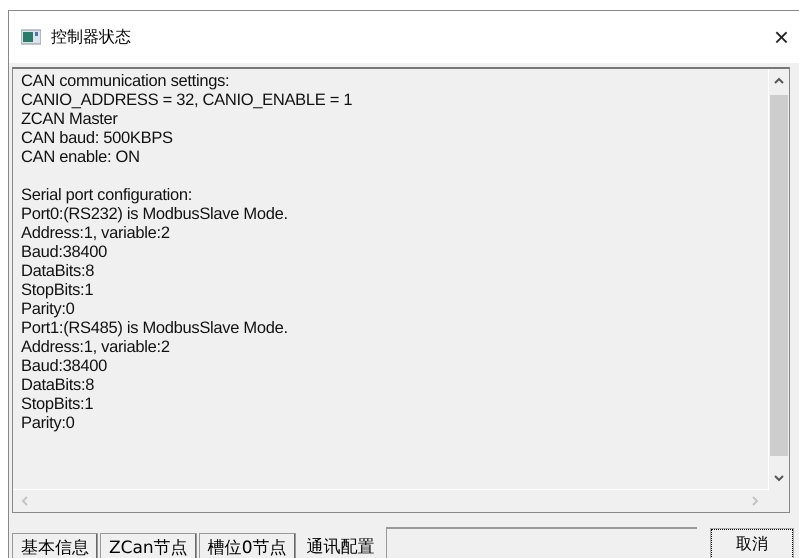 The height and width of the screenshot is (558, 799). What do you see at coordinates (55, 545) in the screenshot?
I see `tab: 基本信息` at bounding box center [55, 545].